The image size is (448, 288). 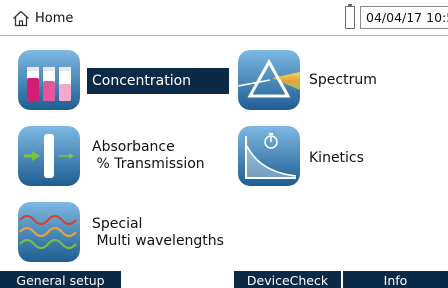 I want to click on special-app-icon, so click(x=49, y=232).